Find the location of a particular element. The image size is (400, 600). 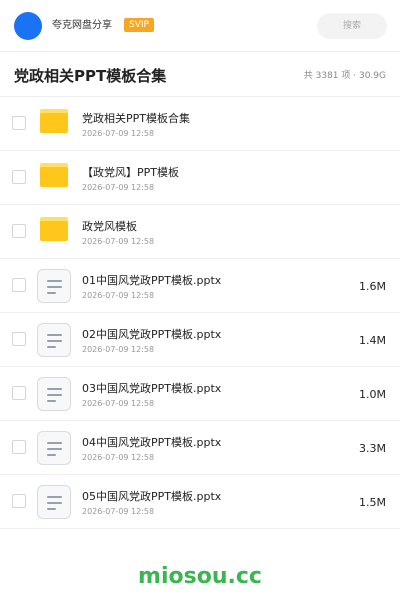

item-size: 1.0M is located at coordinates (372, 394).